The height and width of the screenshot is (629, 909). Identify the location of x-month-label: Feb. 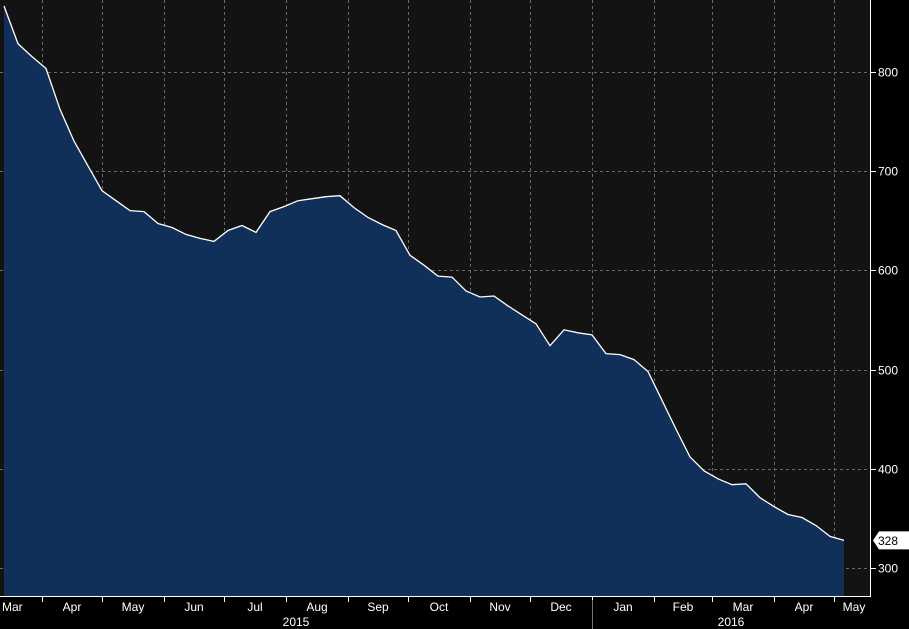
(683, 607).